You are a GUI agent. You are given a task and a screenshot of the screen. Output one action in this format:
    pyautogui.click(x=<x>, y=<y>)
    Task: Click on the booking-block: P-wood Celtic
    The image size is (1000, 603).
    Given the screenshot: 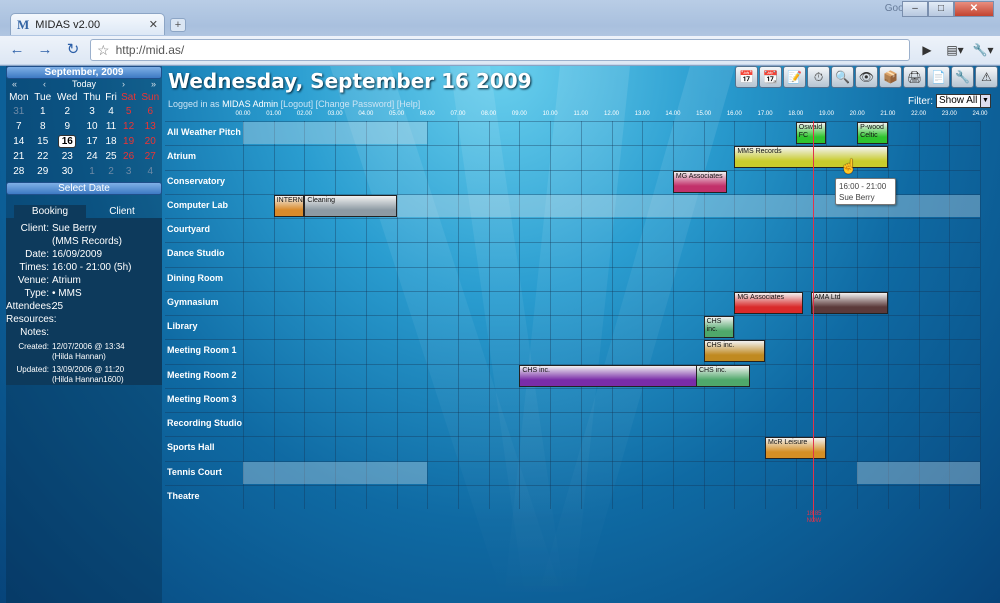 What is the action you would take?
    pyautogui.click(x=872, y=133)
    